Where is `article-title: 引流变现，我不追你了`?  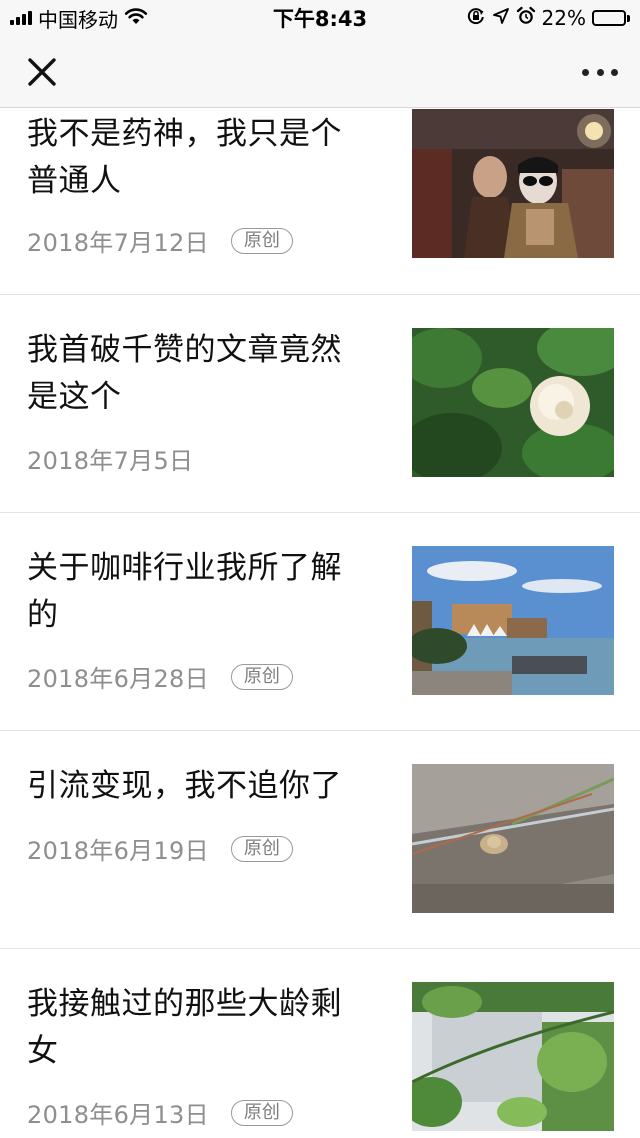 article-title: 引流变现，我不追你了 is located at coordinates (199, 786).